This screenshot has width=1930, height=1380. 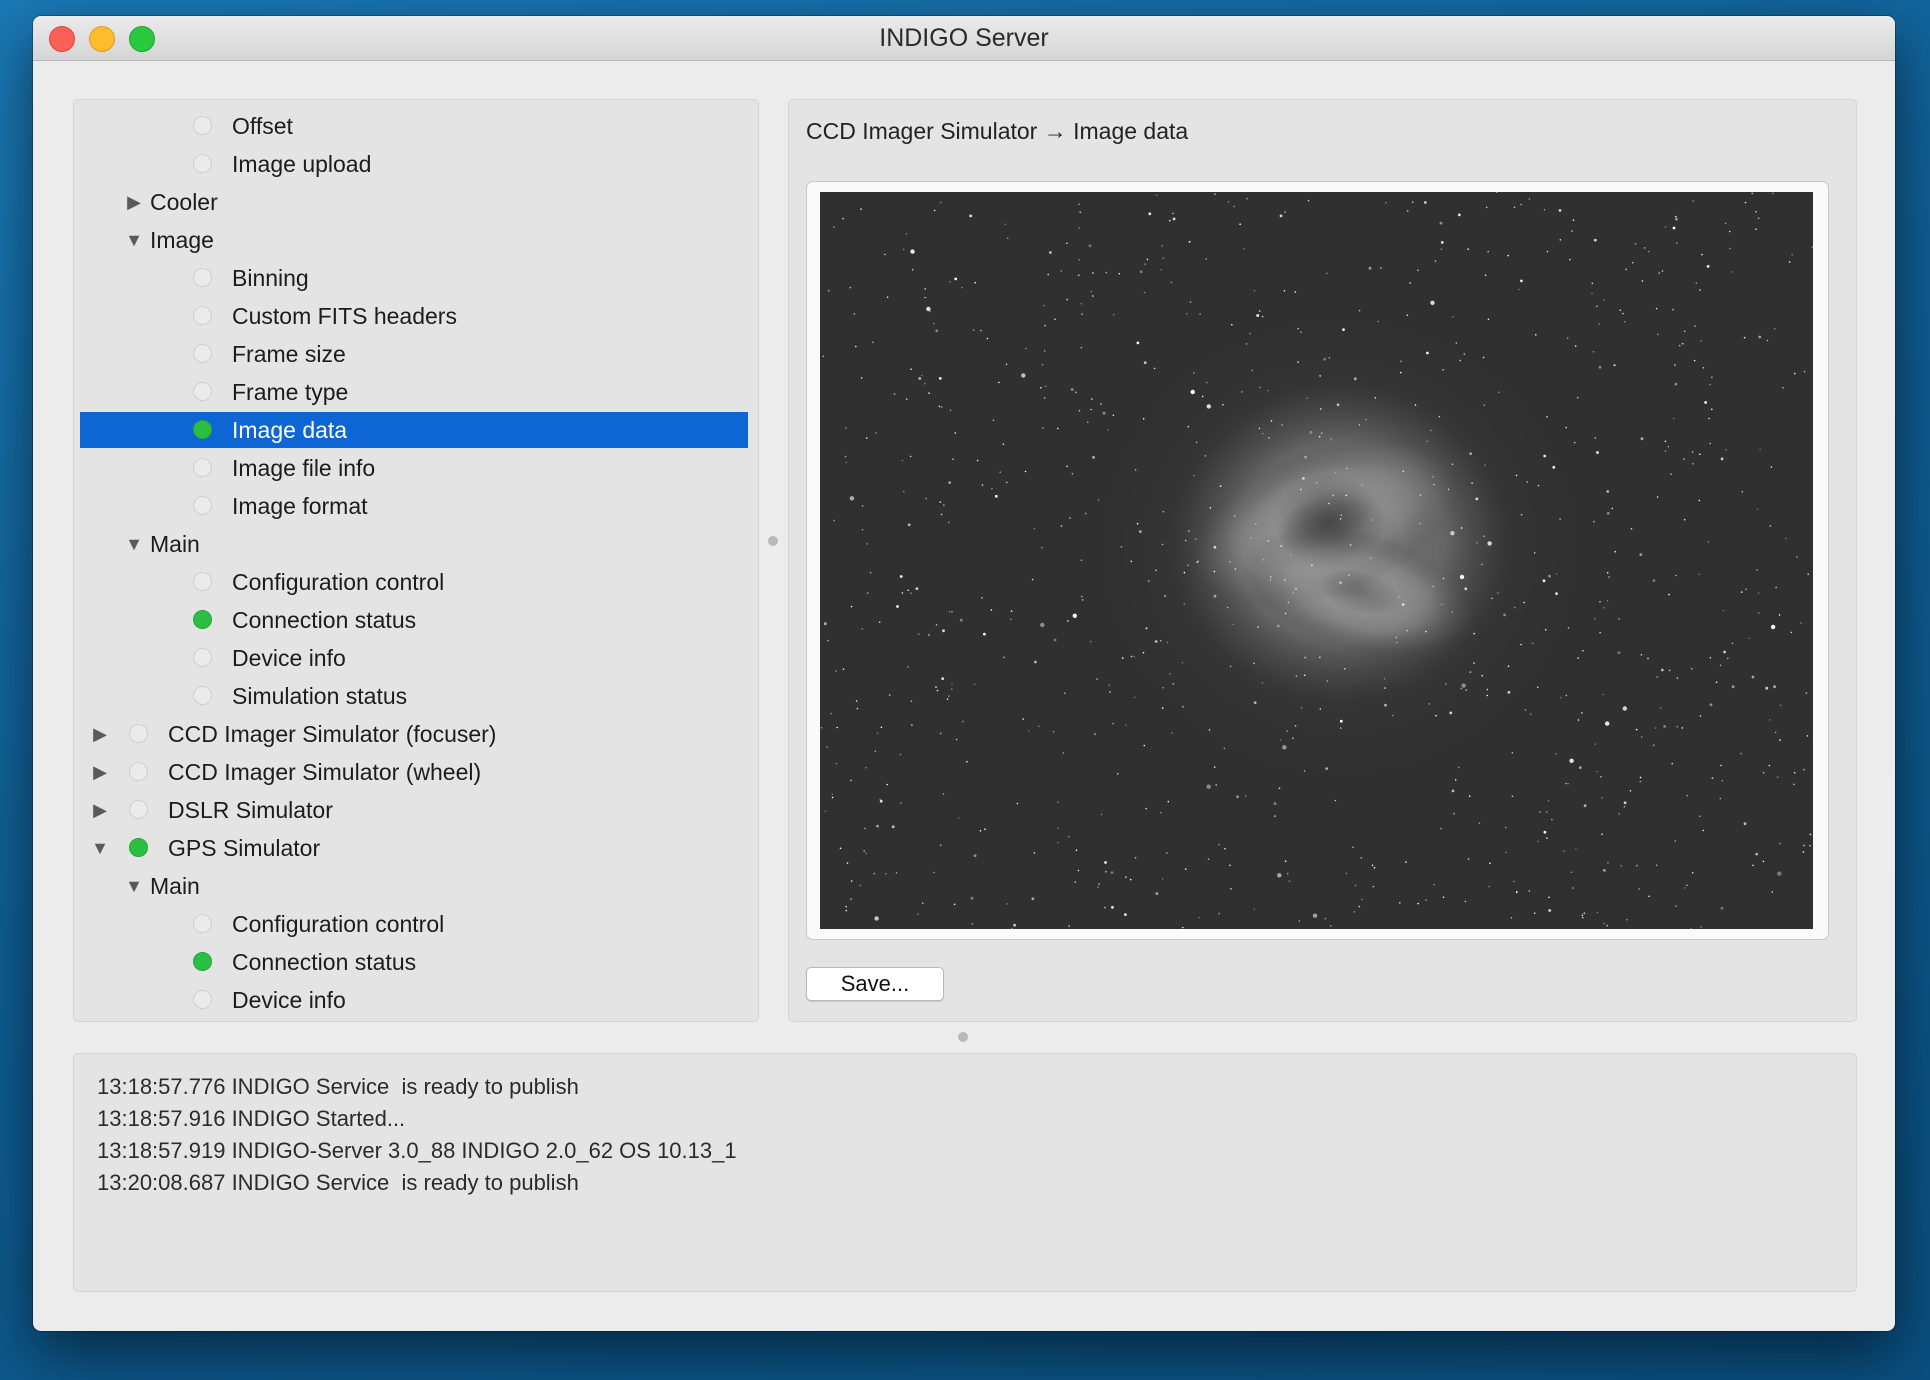 What do you see at coordinates (414, 392) in the screenshot?
I see `tree-row: Frame type` at bounding box center [414, 392].